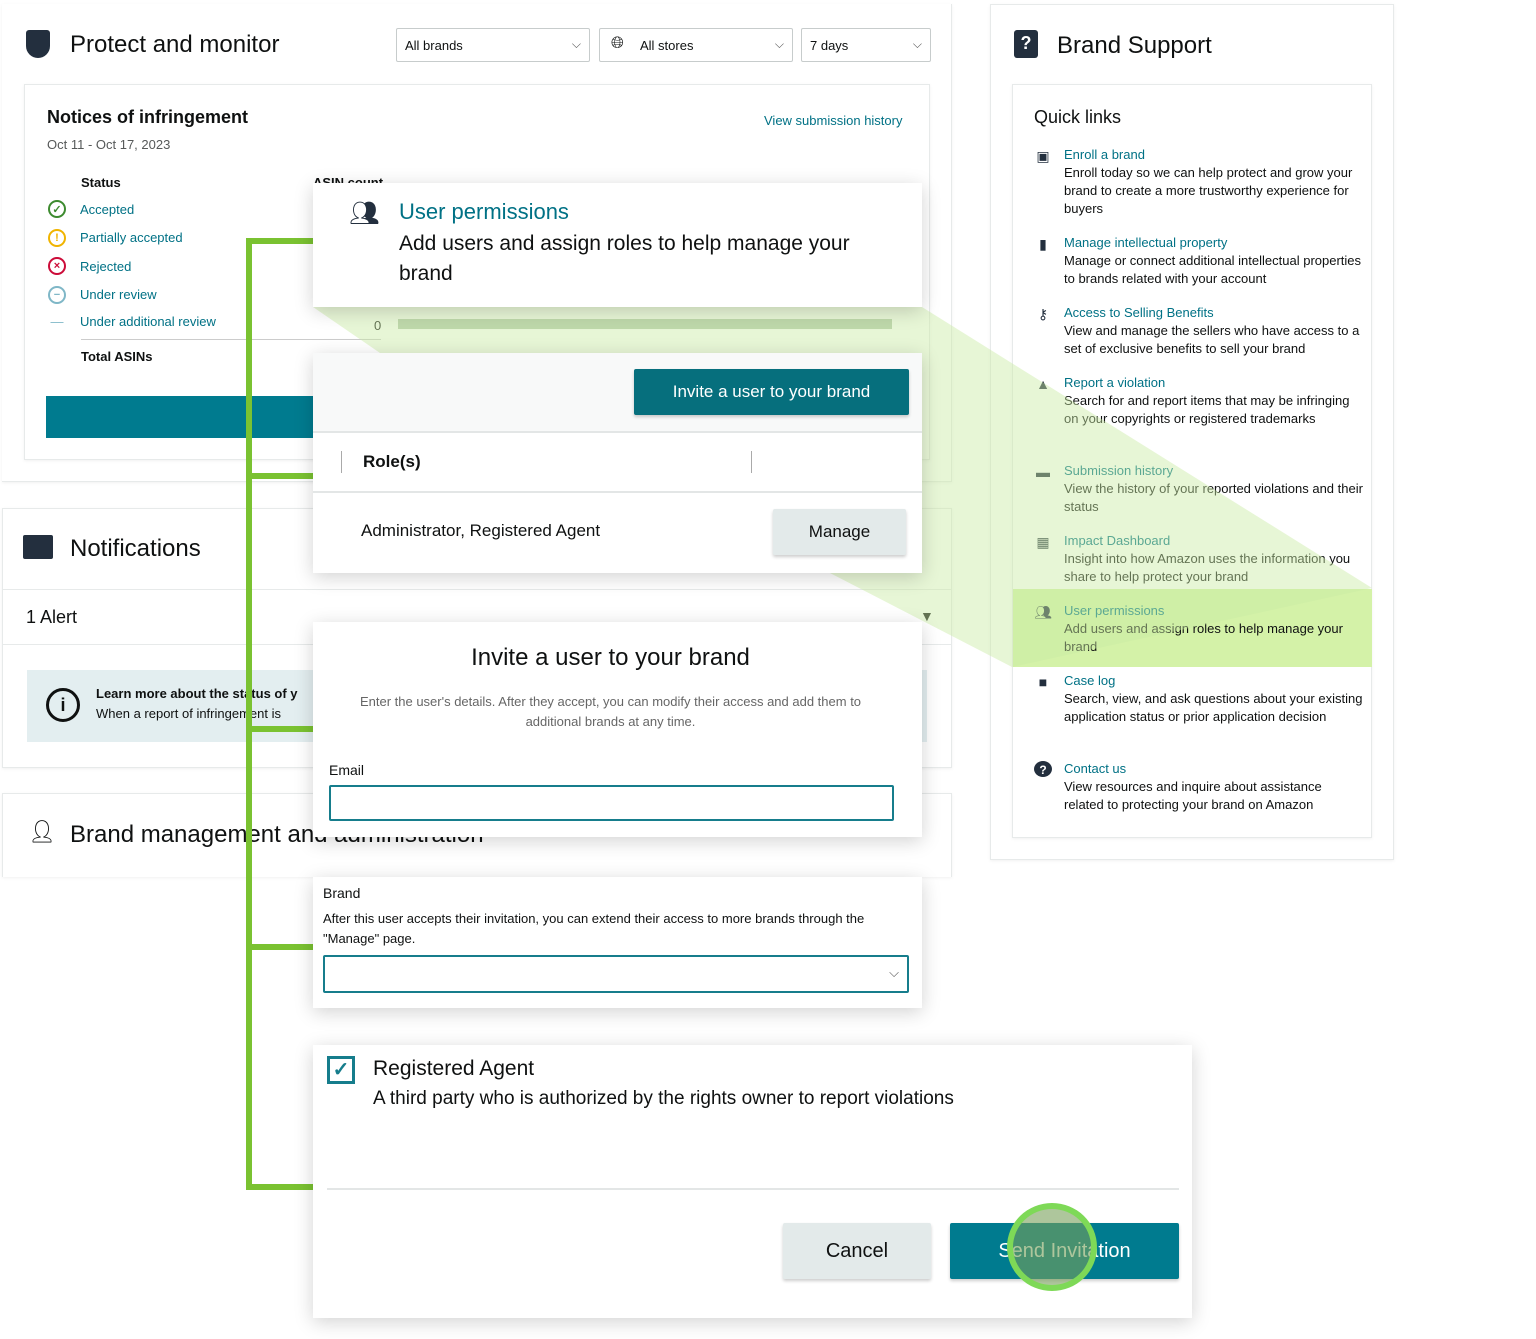 The width and height of the screenshot is (1536, 1339). Describe the element at coordinates (347, 770) in the screenshot. I see `email-label: Email` at that location.